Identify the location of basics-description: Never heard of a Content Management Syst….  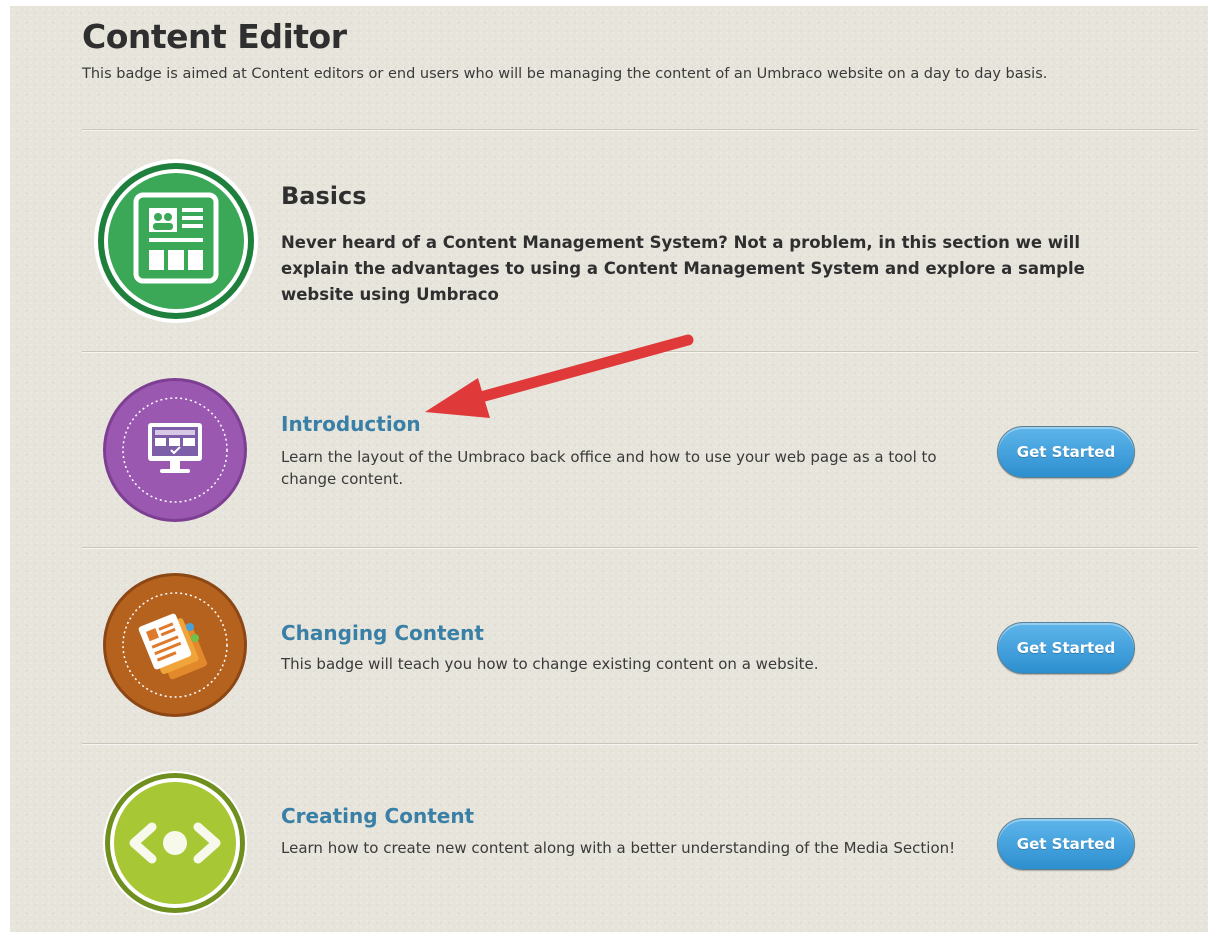
(683, 268).